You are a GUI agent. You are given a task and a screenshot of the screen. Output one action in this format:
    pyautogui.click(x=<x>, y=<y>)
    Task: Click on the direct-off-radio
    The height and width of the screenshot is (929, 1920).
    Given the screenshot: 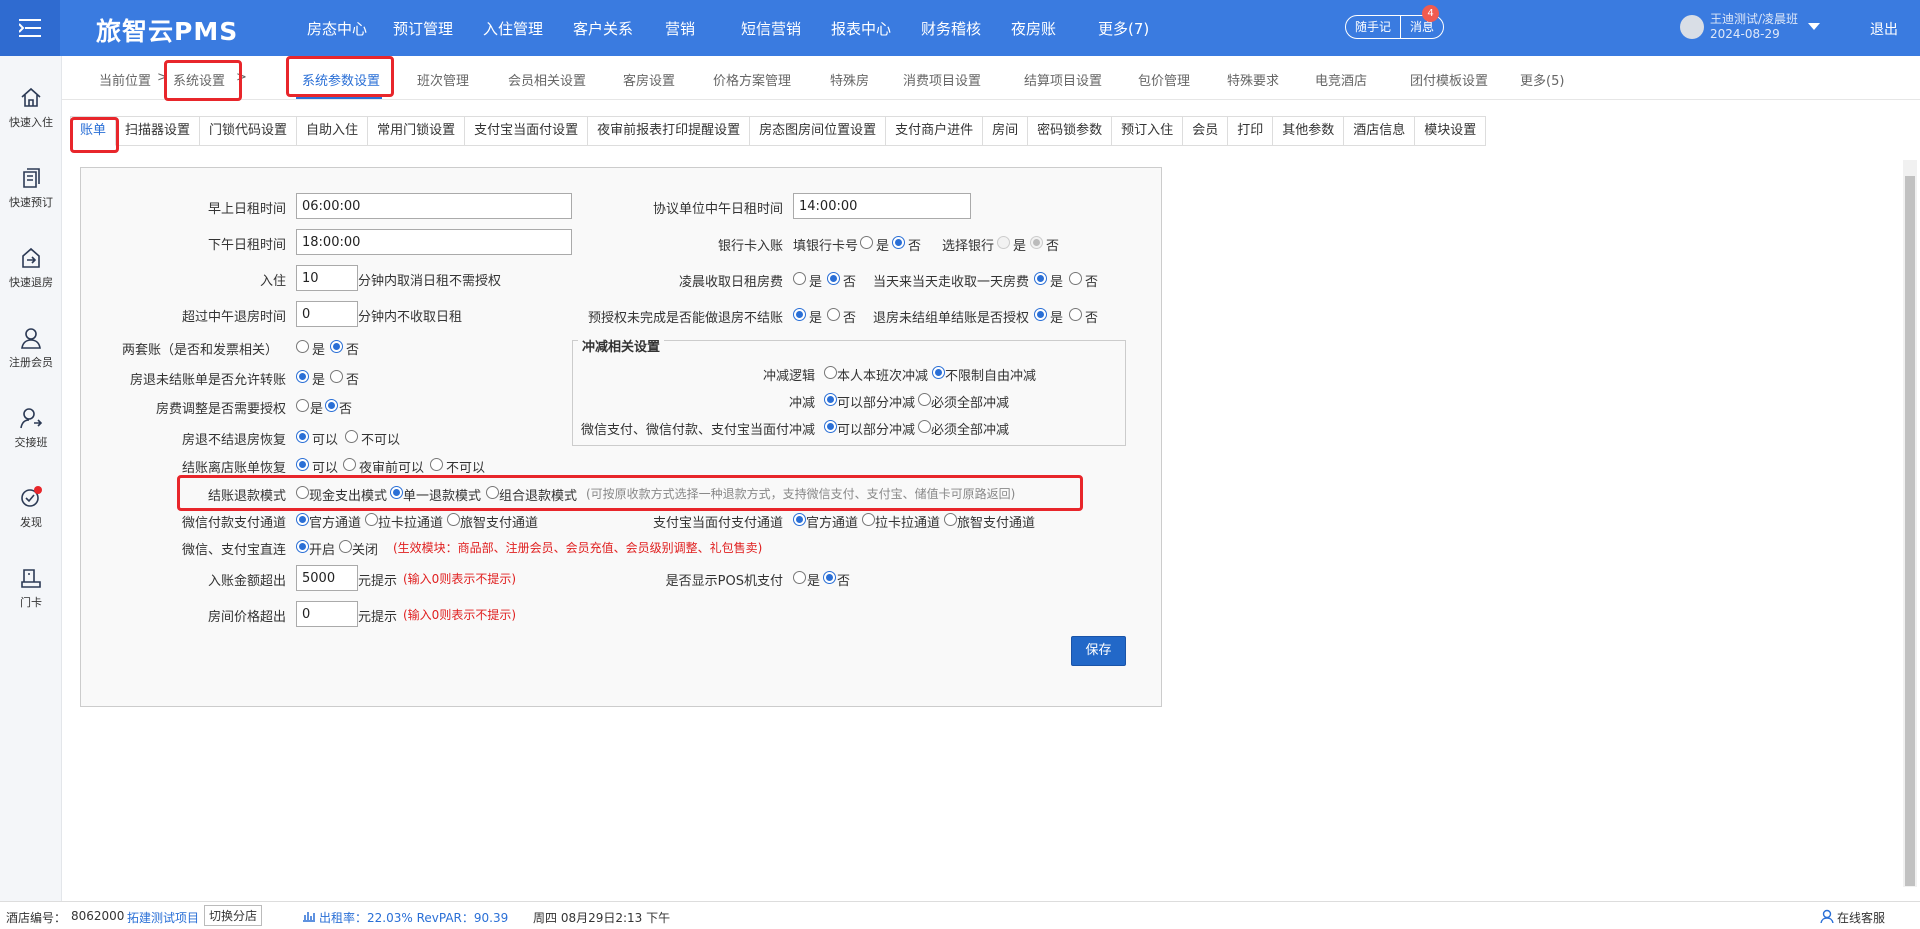 What is the action you would take?
    pyautogui.click(x=345, y=546)
    